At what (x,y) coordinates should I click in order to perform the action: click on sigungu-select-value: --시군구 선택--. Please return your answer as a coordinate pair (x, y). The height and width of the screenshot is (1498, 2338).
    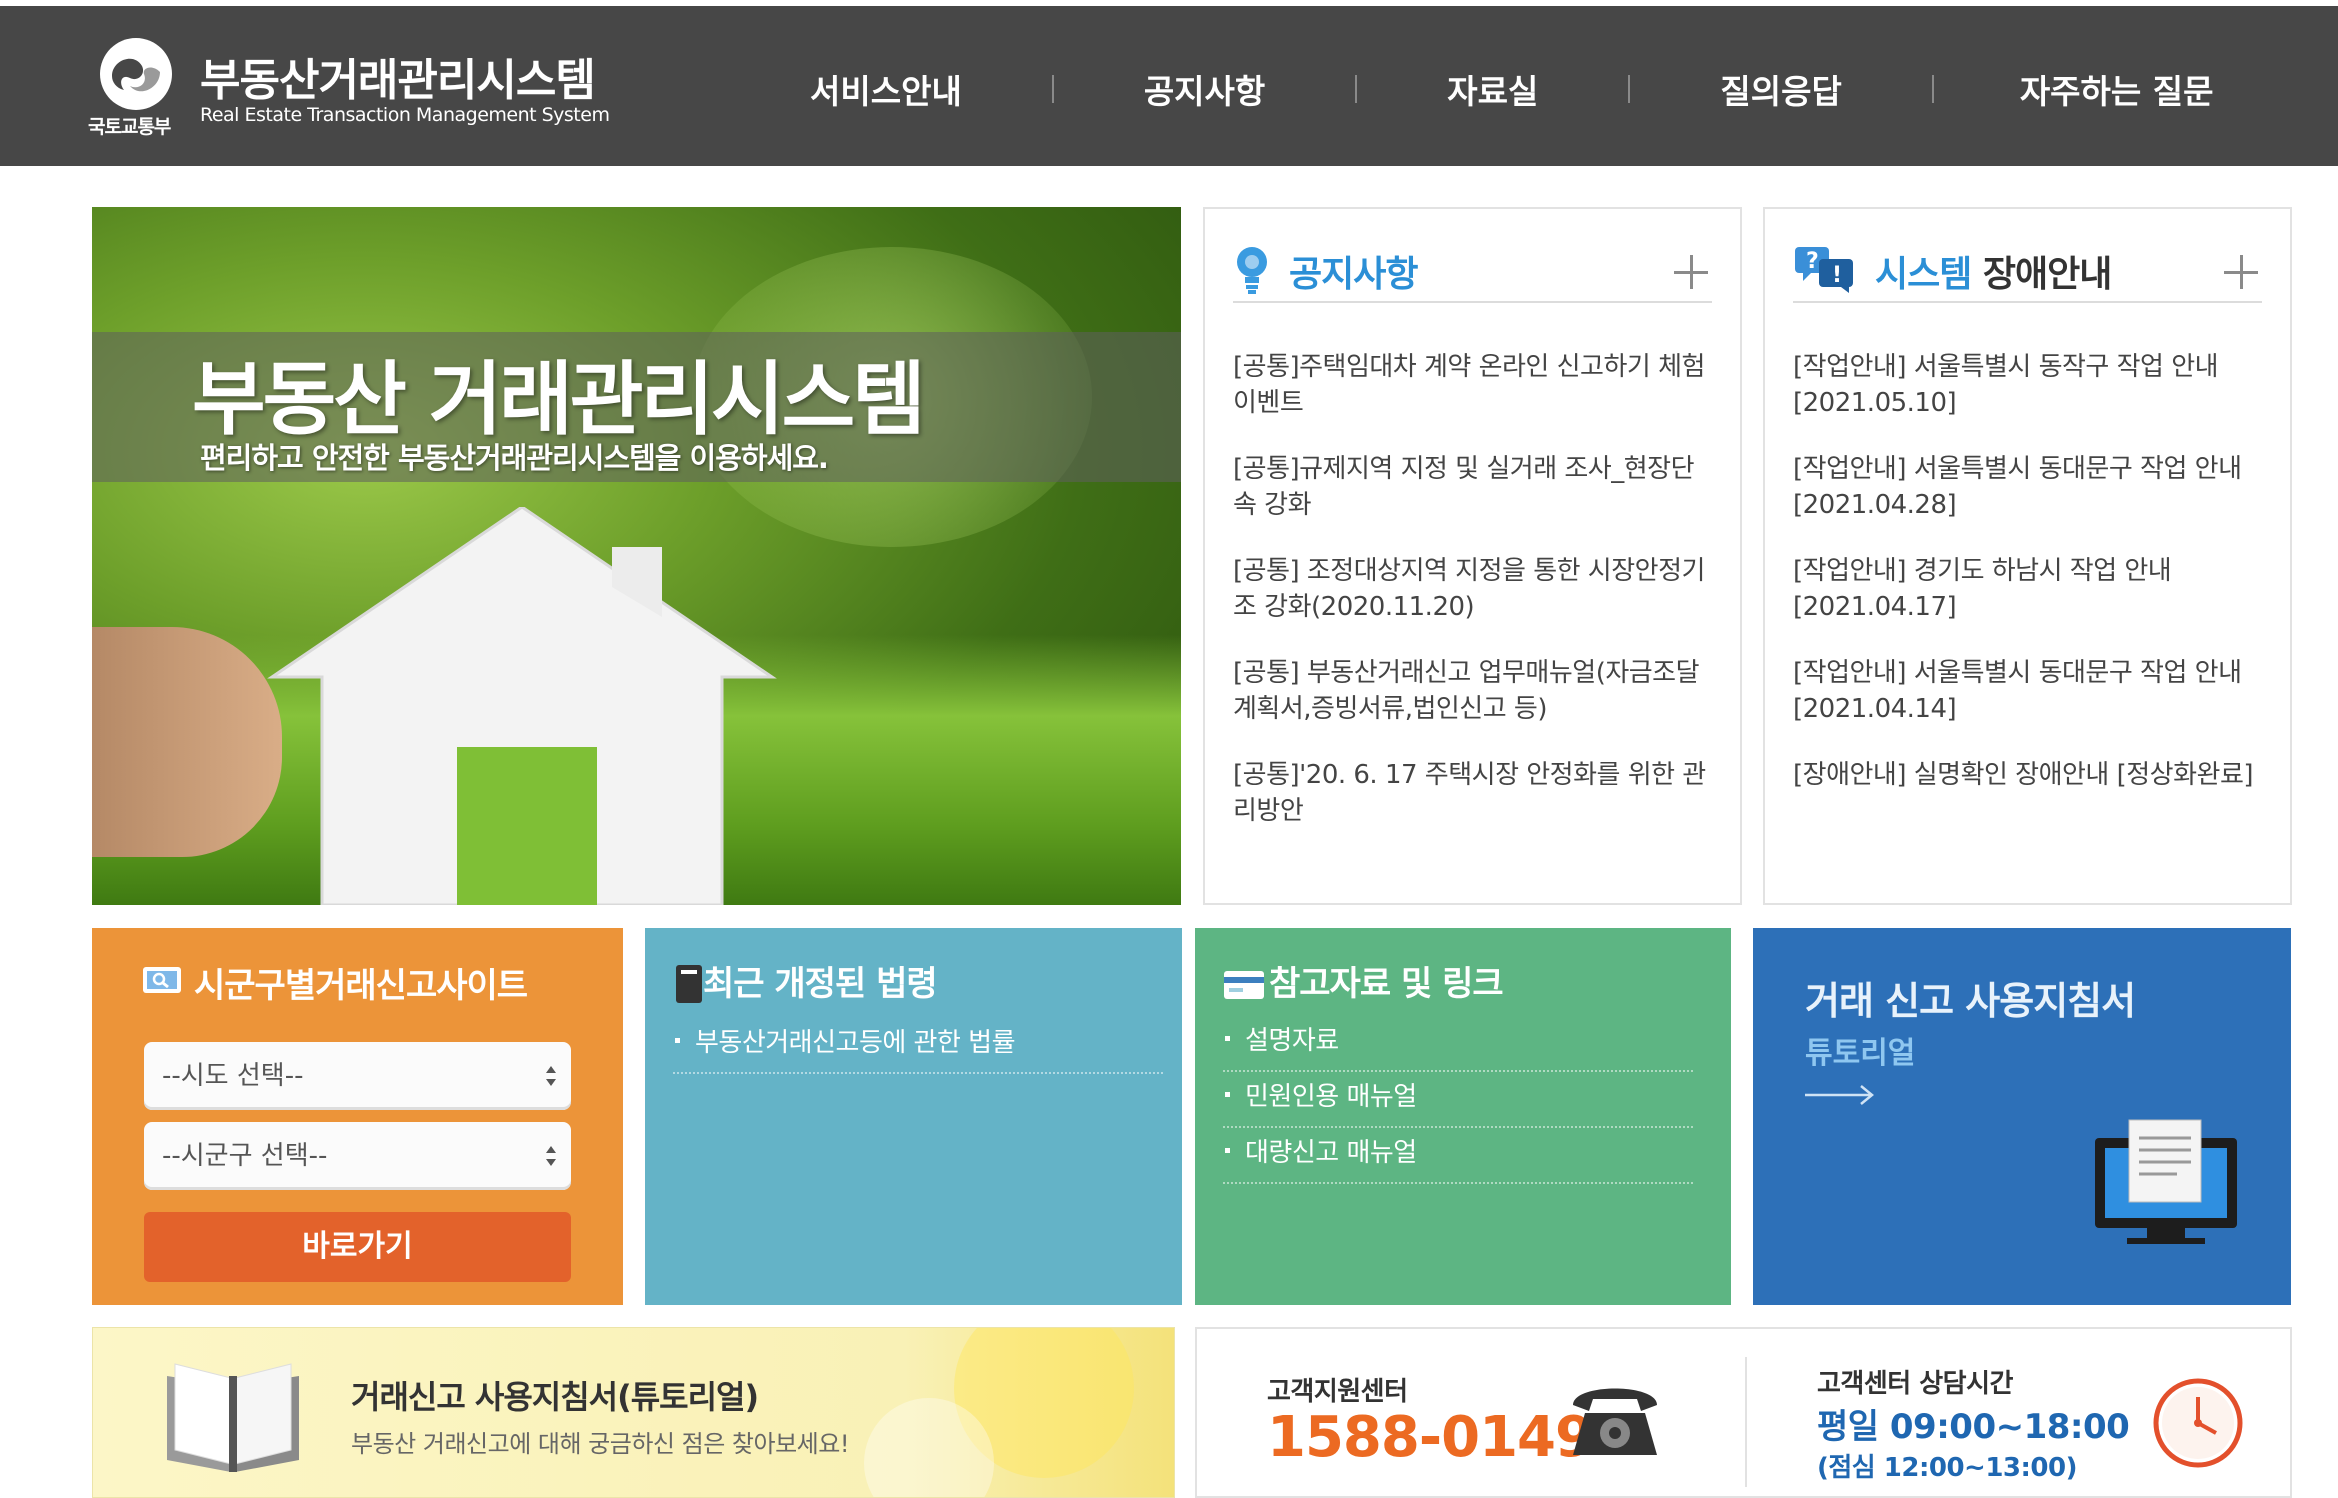
    Looking at the image, I should click on (245, 1156).